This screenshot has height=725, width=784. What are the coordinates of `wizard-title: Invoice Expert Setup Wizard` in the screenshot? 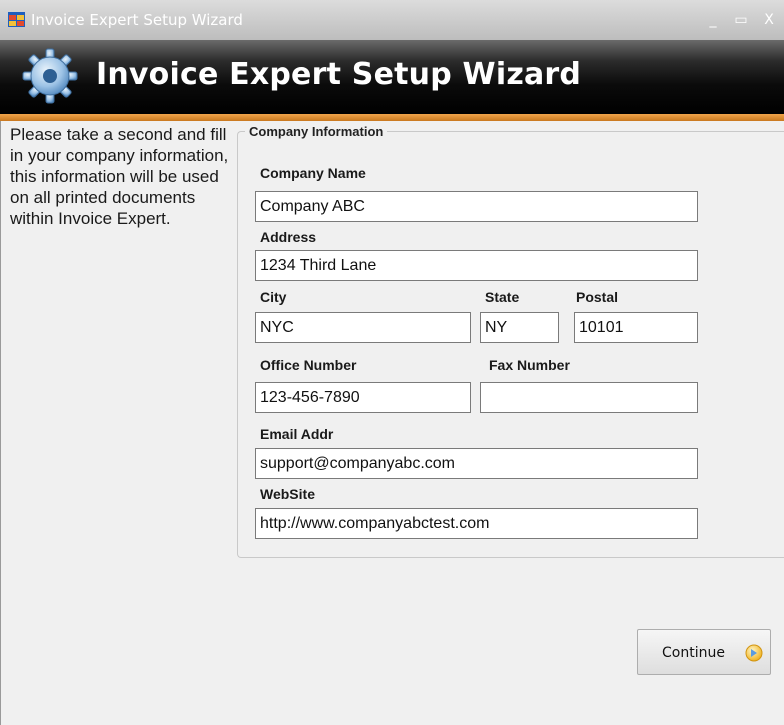 It's located at (339, 74).